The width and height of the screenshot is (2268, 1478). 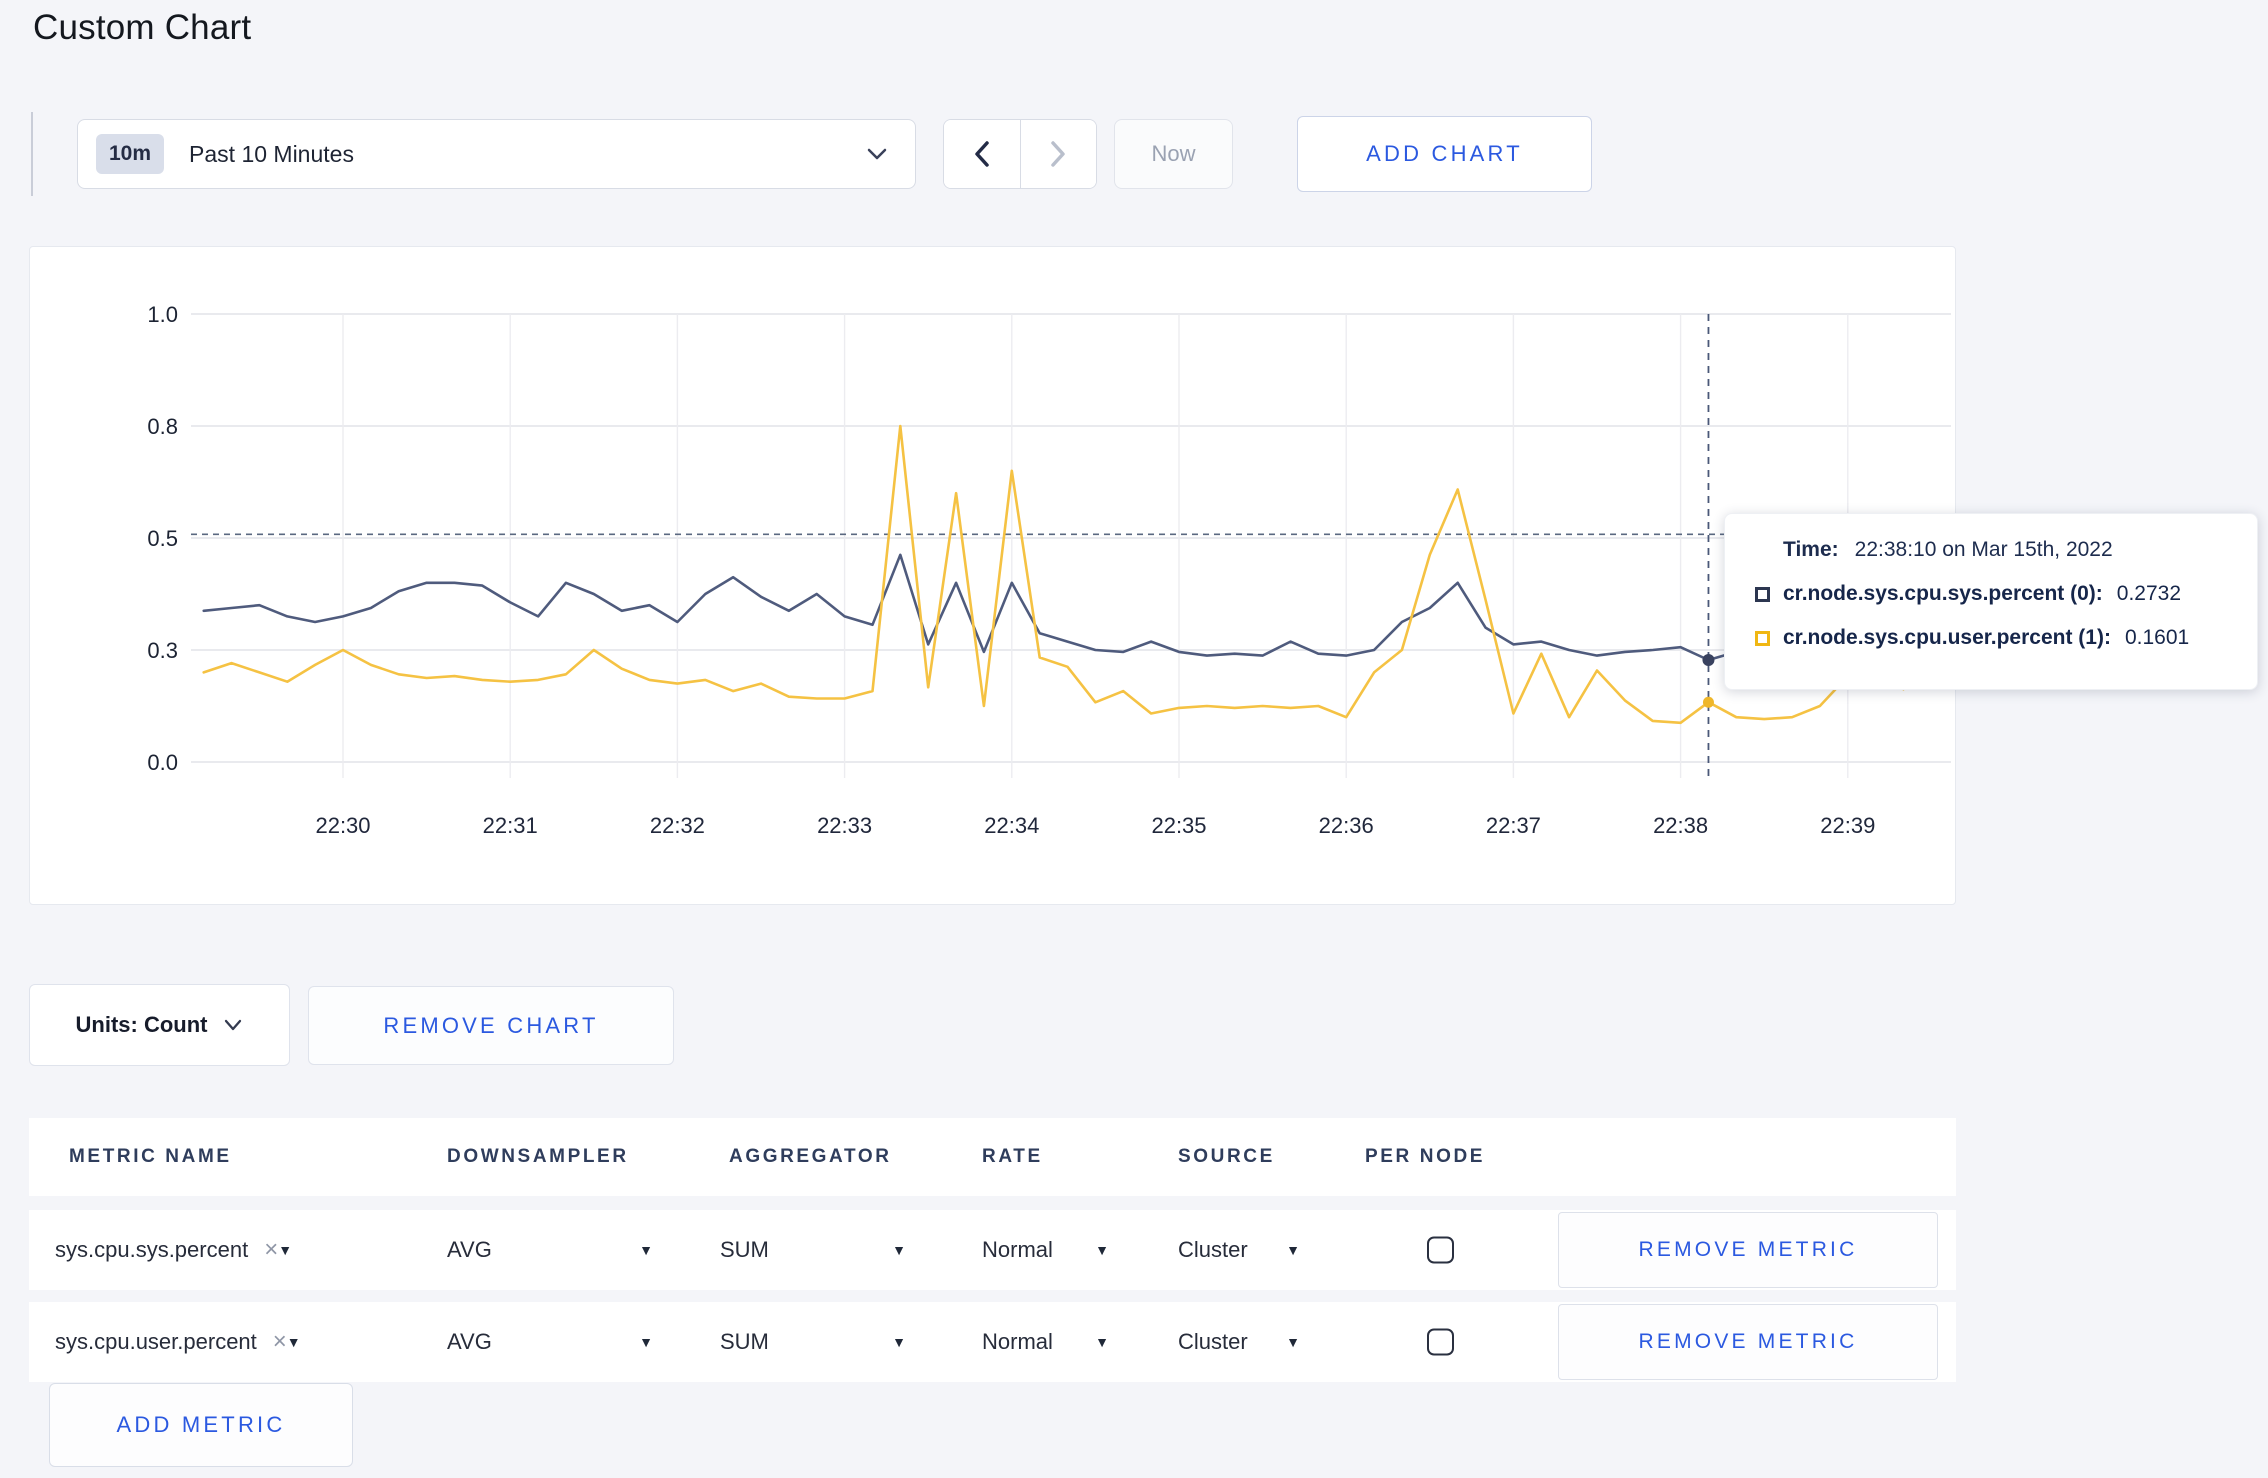 What do you see at coordinates (1346, 825) in the screenshot?
I see `x-axis-label: 22:36` at bounding box center [1346, 825].